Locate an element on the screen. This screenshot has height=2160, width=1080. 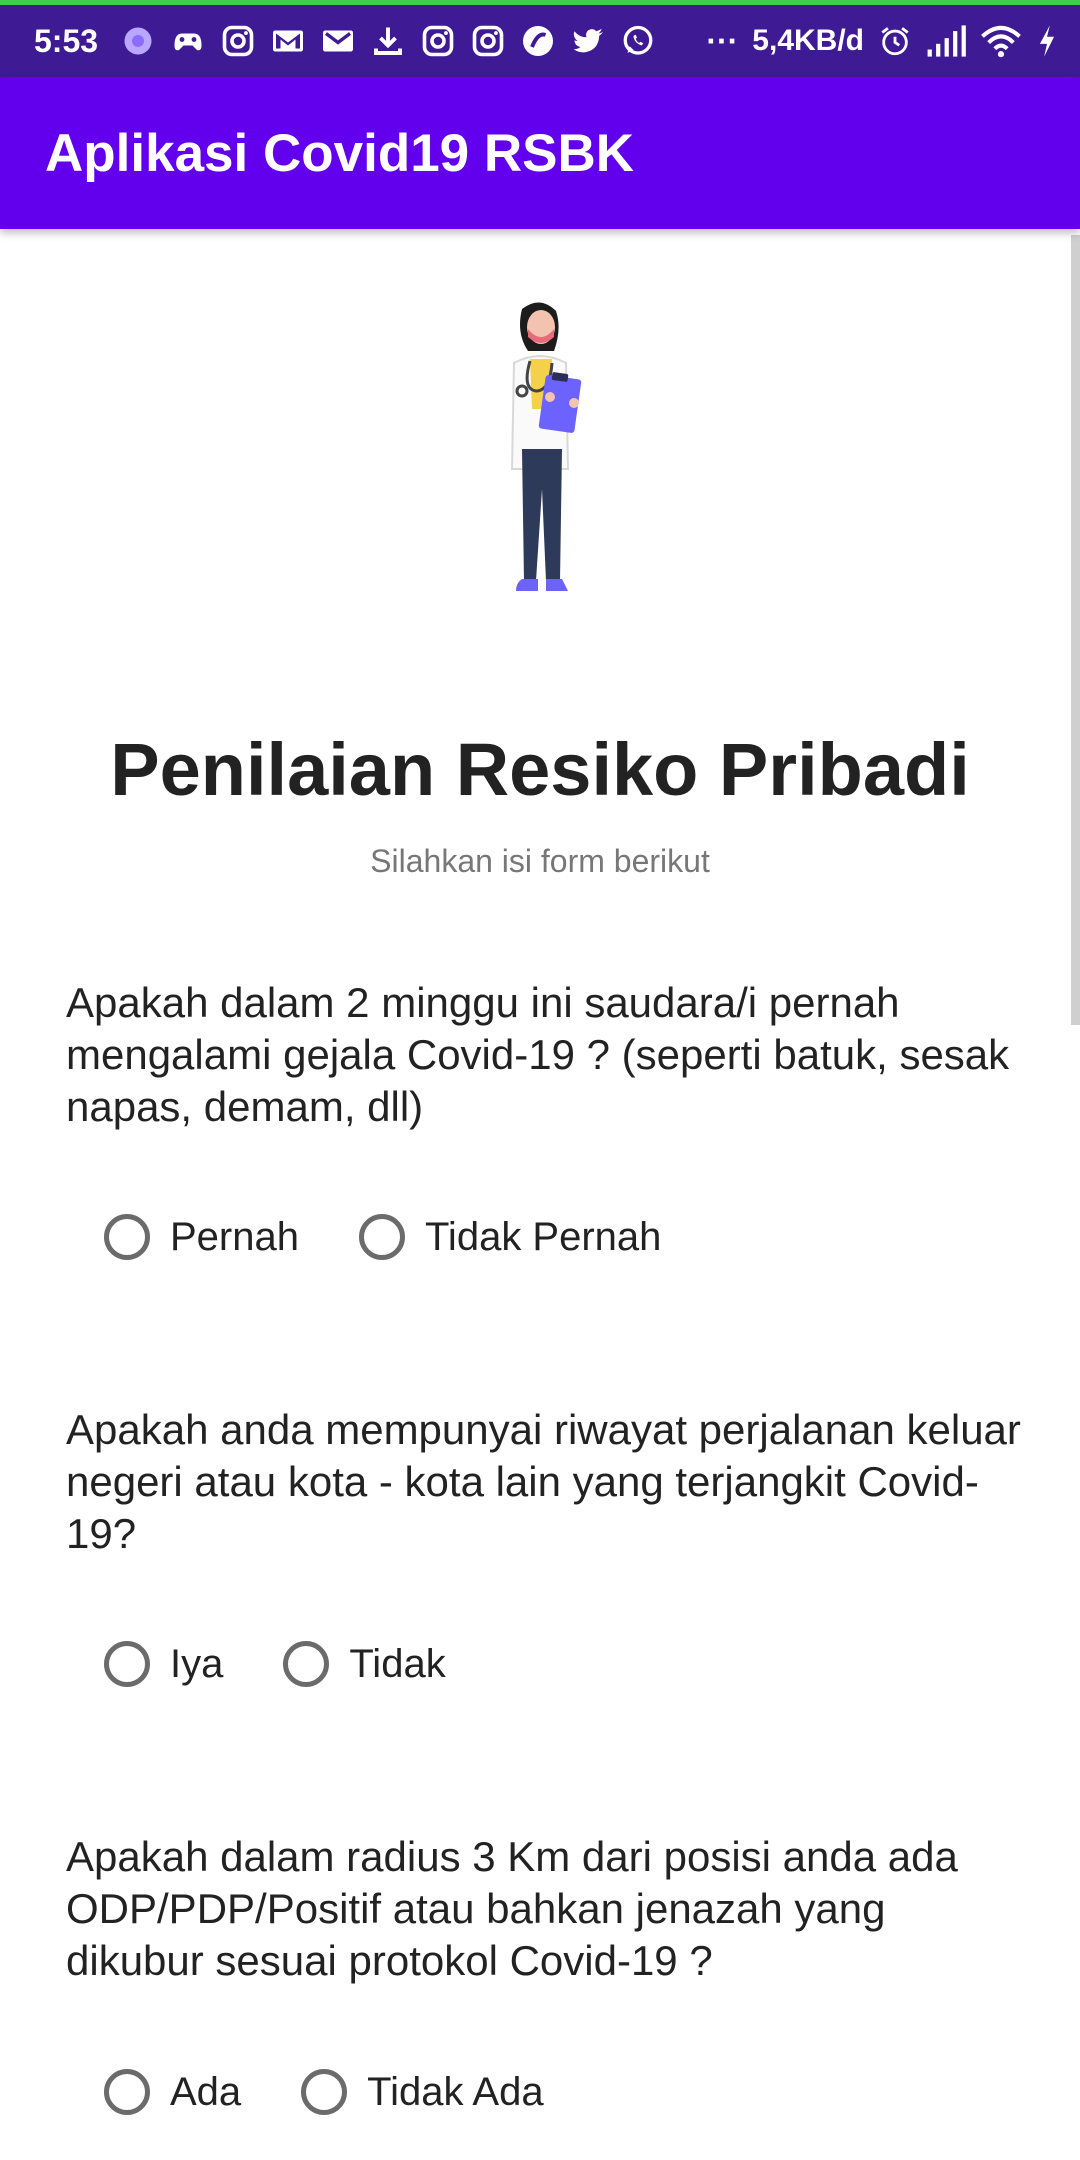
question-1-options: Pernah Tidak Pernah is located at coordinates (412, 1237).